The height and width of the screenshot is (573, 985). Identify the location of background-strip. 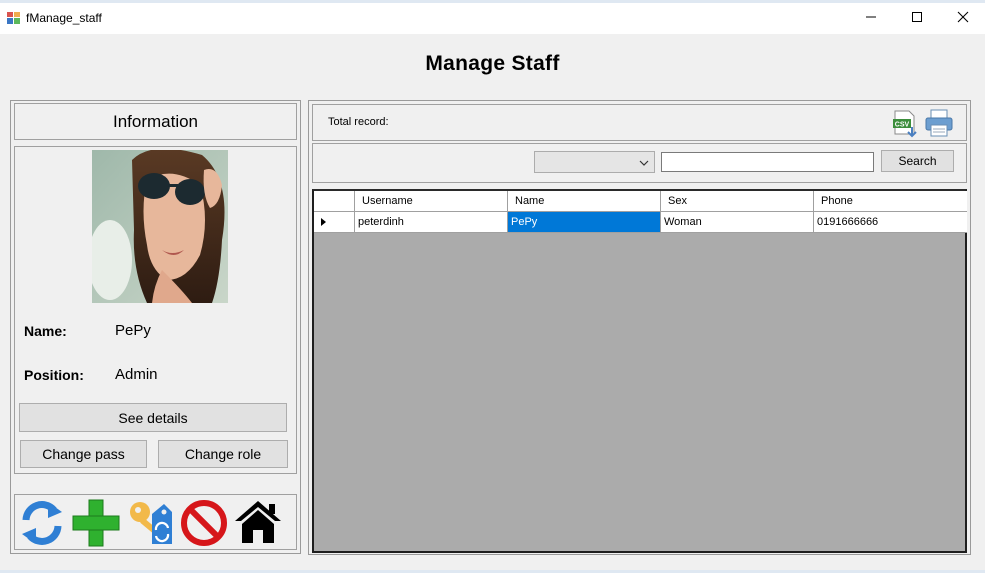
(492, 1).